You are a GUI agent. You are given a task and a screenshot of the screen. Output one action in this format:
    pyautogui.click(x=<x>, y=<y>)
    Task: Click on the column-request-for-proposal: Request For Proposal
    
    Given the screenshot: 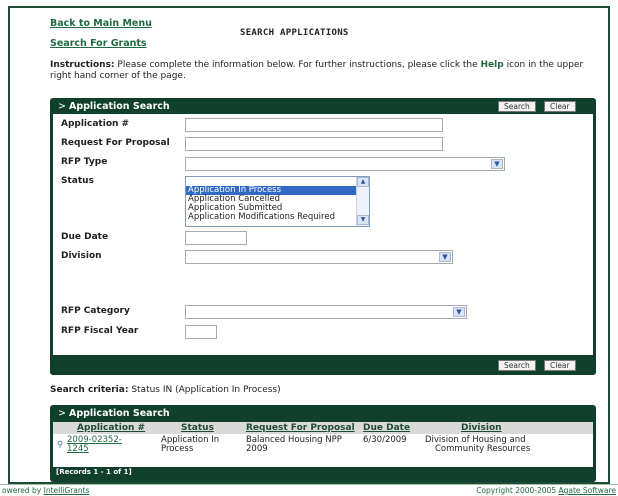 What is the action you would take?
    pyautogui.click(x=300, y=428)
    